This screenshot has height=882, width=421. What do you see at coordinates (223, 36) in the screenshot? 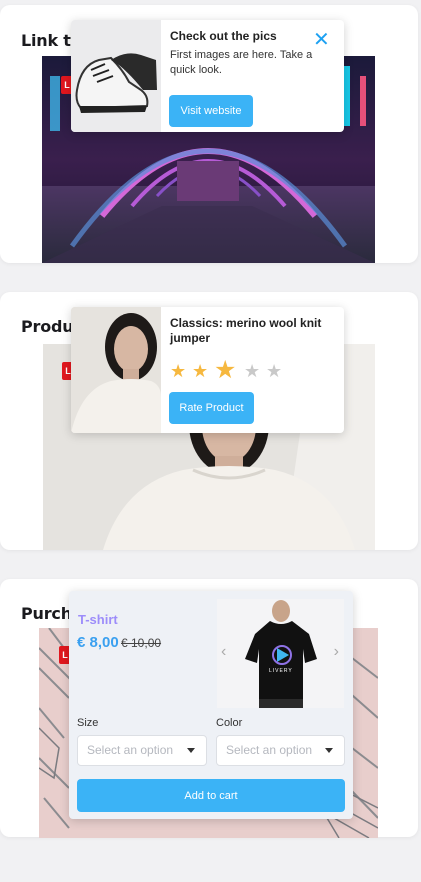
I see `popup-heading: Check out the pics` at bounding box center [223, 36].